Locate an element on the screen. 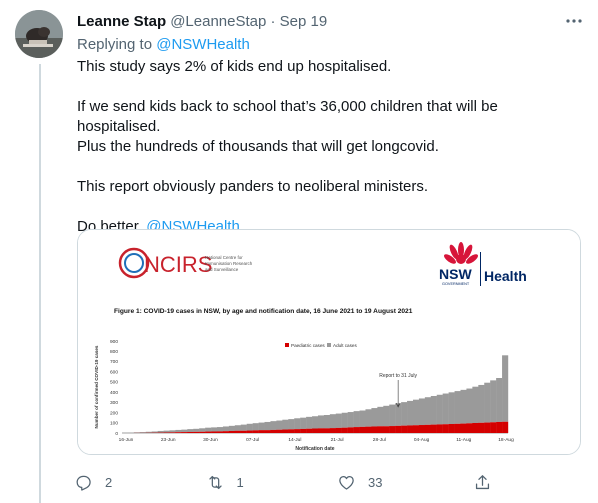 The height and width of the screenshot is (503, 598). ncirs-subtitle-line: National Centre for is located at coordinates (224, 257).